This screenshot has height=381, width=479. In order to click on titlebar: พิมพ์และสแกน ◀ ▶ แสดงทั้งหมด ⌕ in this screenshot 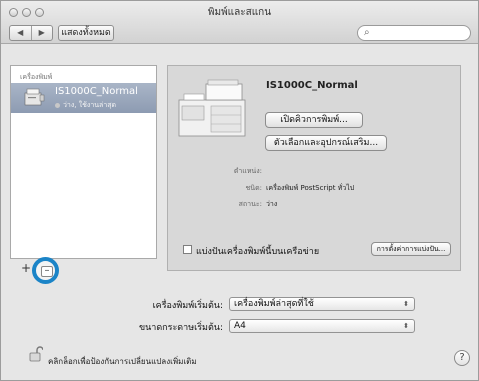, I will do `click(239, 22)`.